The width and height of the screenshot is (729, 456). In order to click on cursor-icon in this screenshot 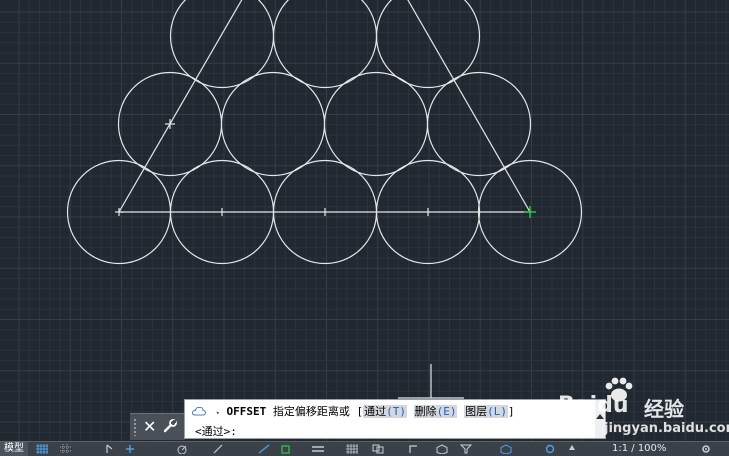, I will do `click(110, 449)`.